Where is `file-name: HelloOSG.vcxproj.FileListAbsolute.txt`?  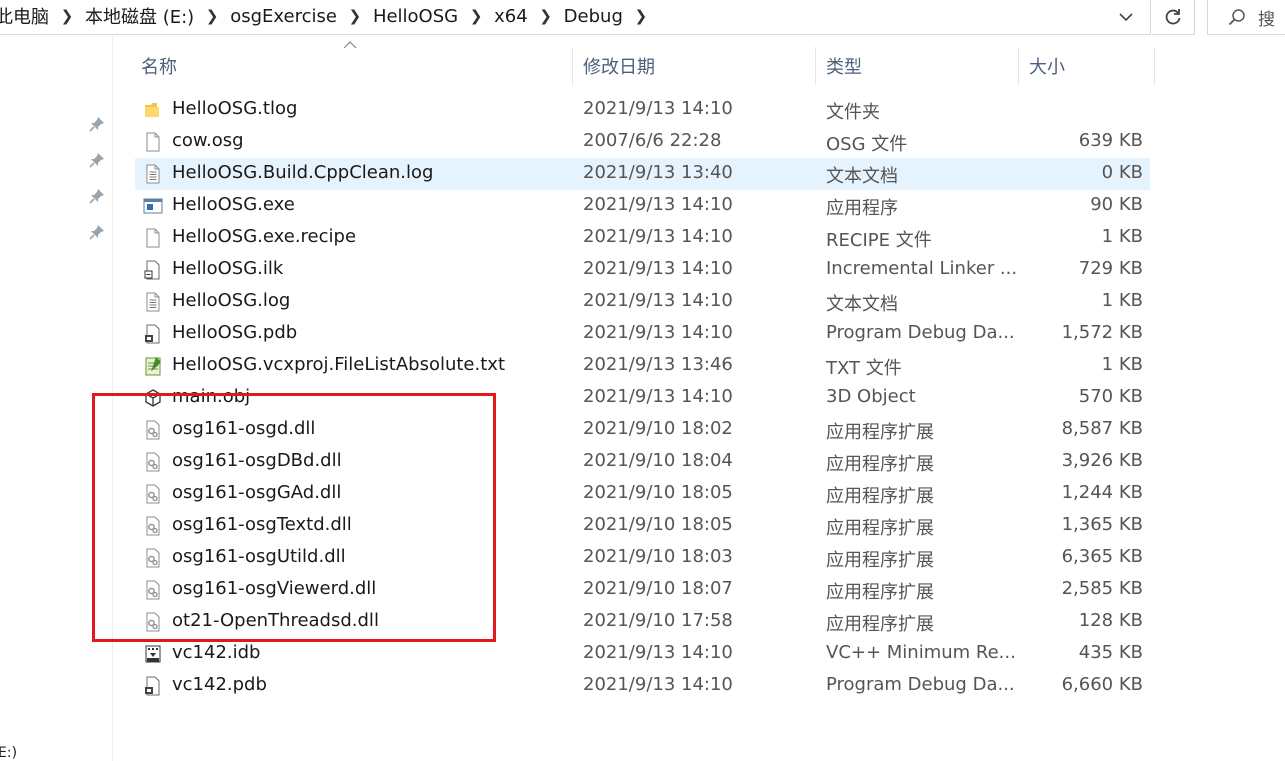 file-name: HelloOSG.vcxproj.FileListAbsolute.txt is located at coordinates (338, 364).